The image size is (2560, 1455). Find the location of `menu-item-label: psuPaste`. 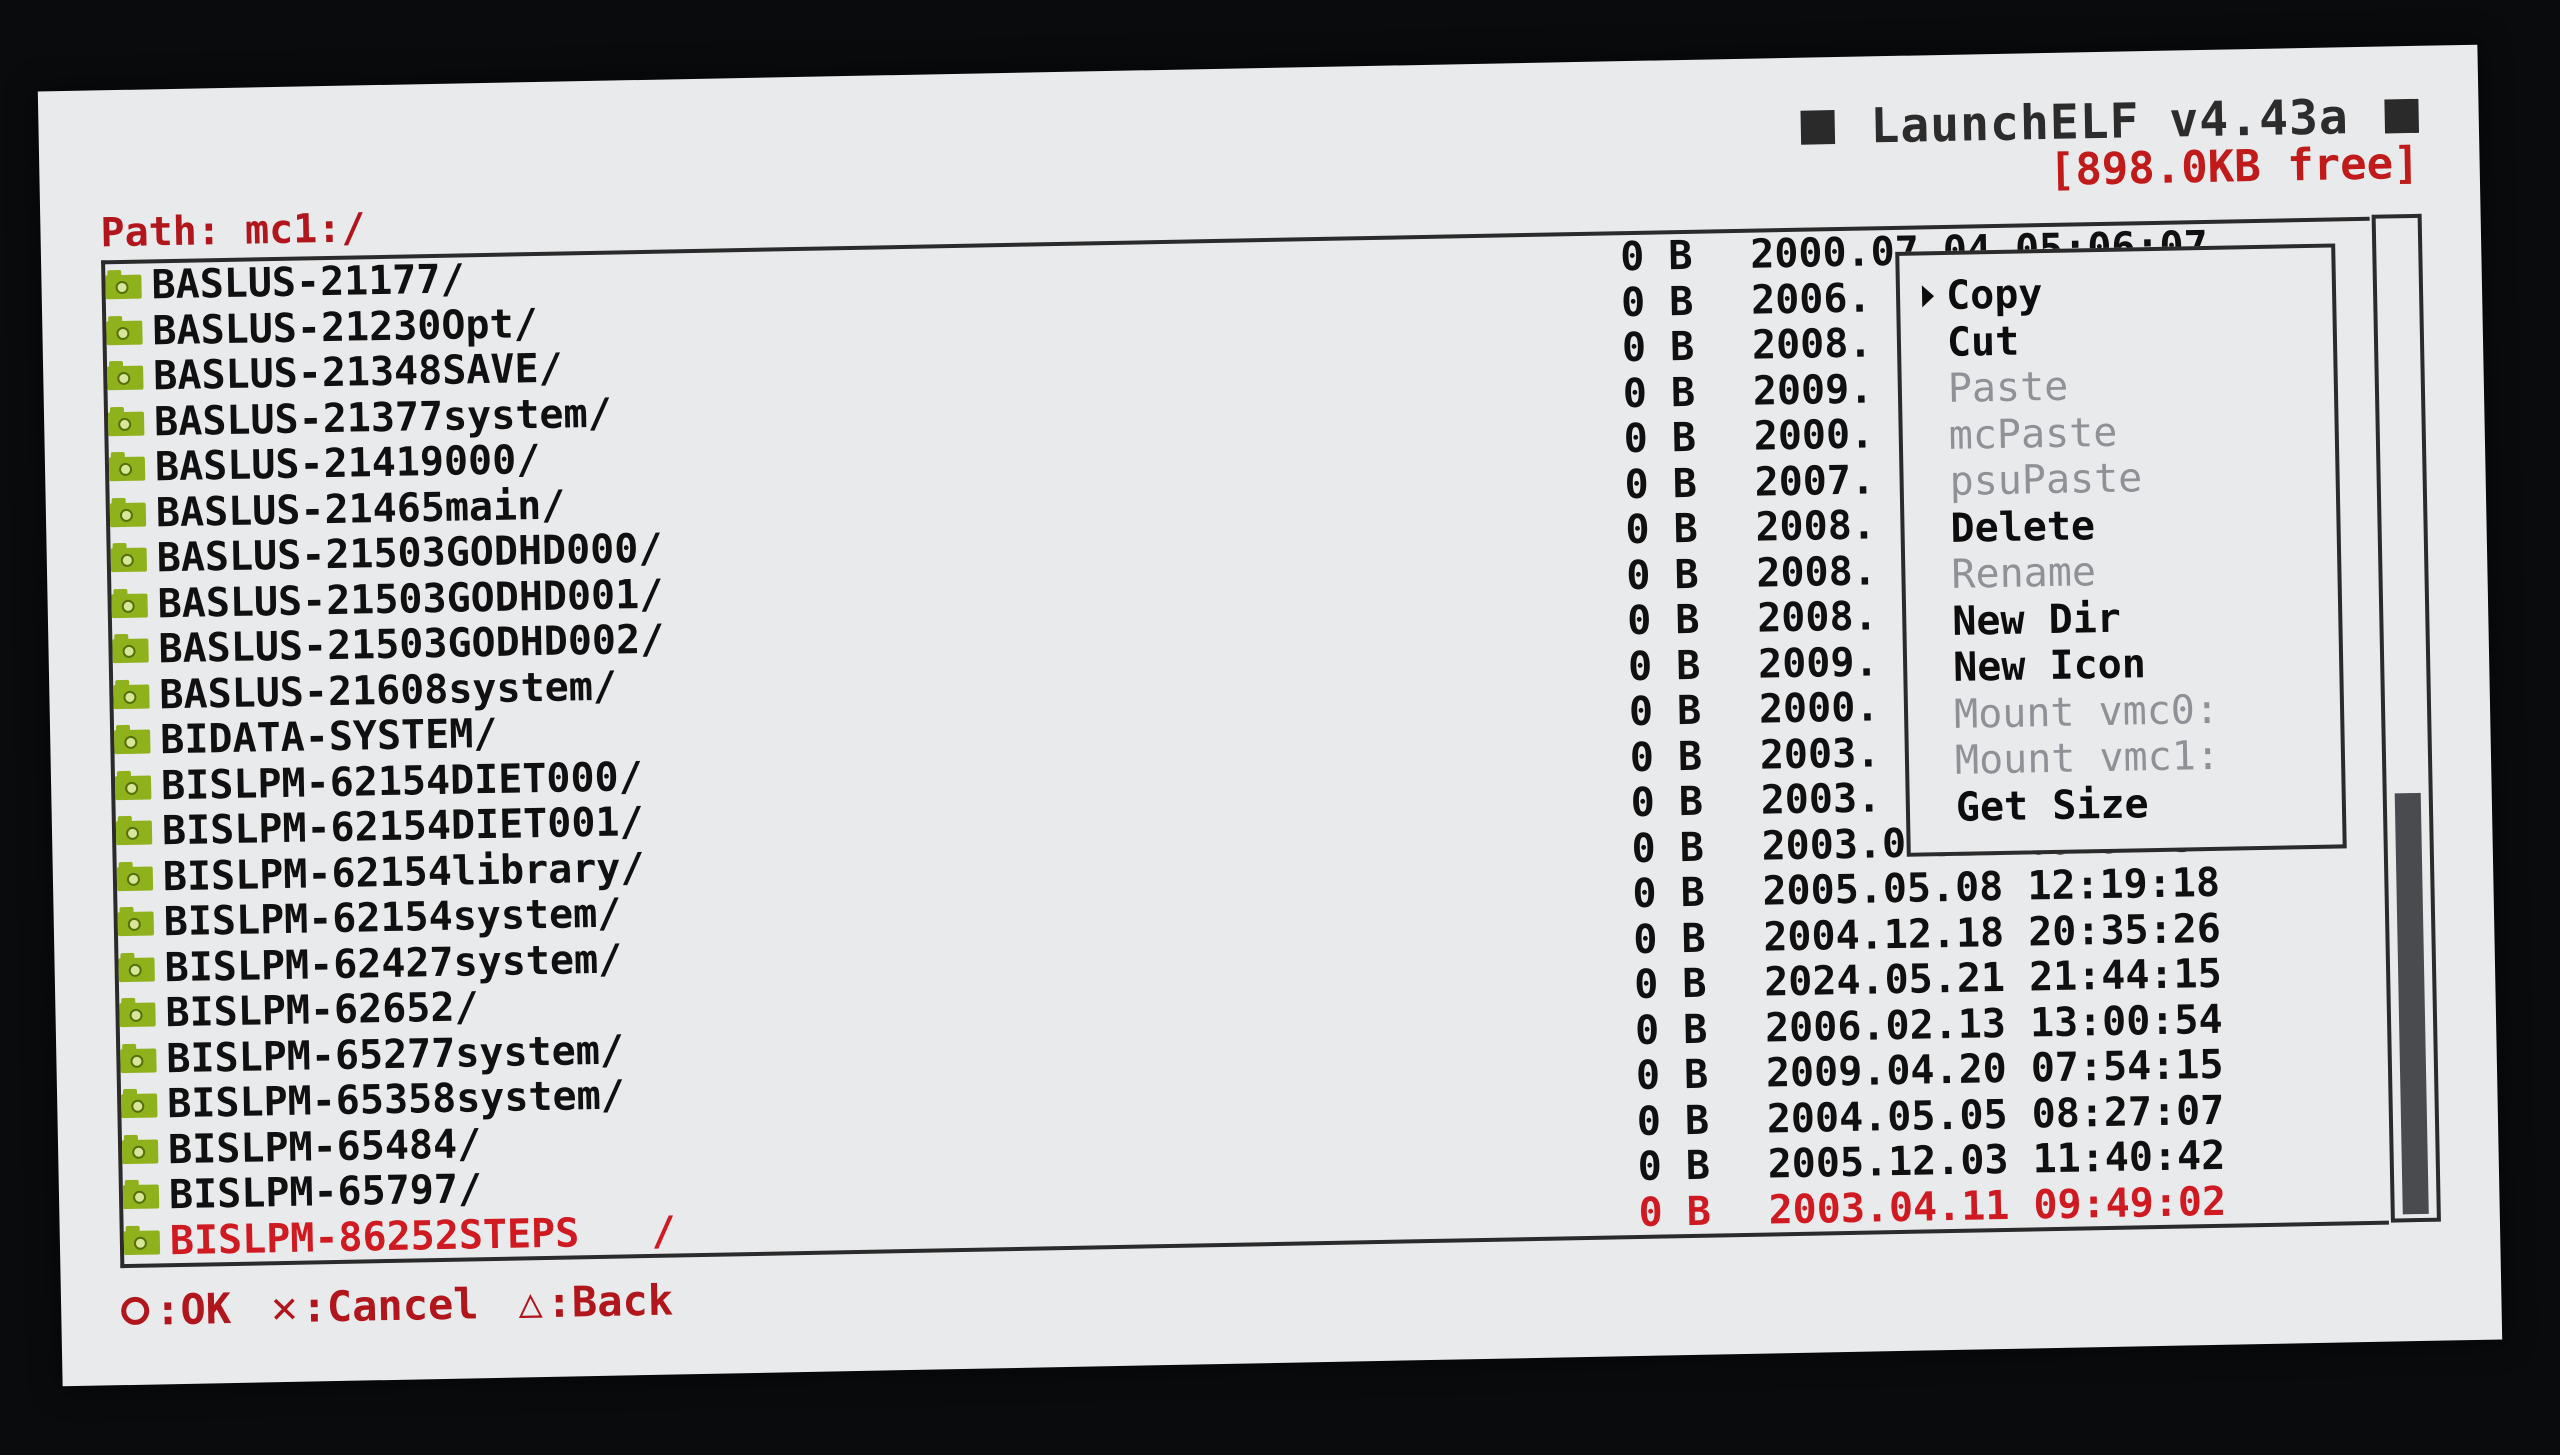

menu-item-label: psuPaste is located at coordinates (2046, 480).